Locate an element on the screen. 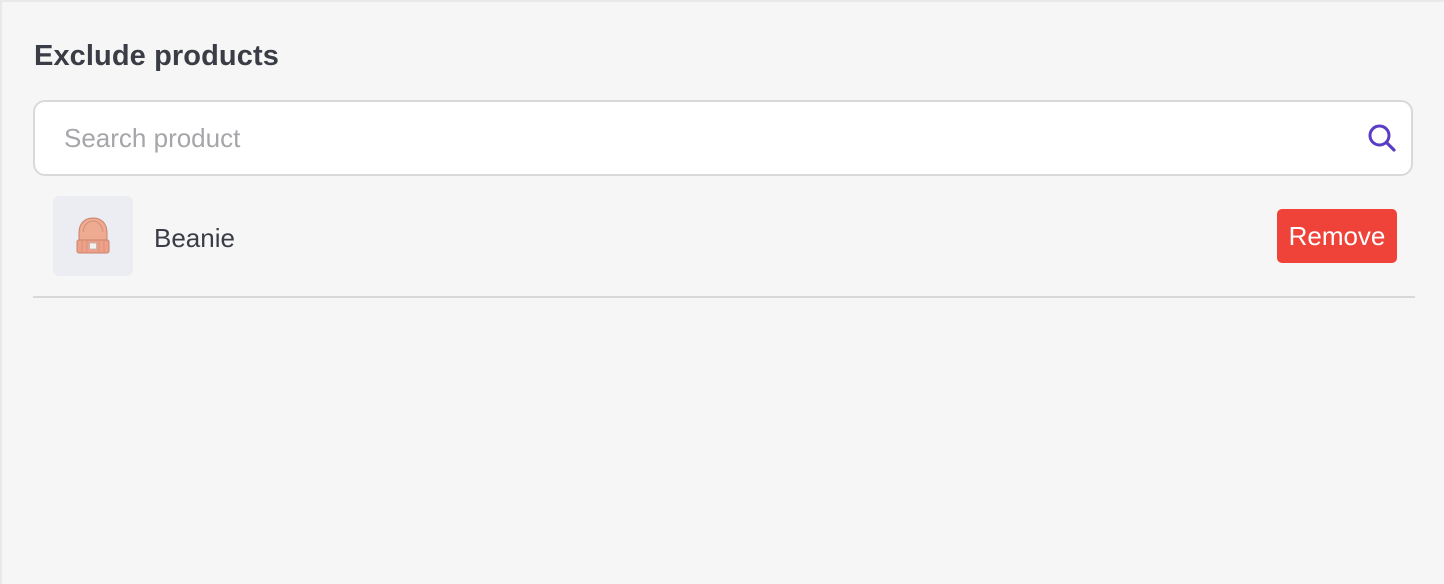 This screenshot has height=584, width=1444. search-icon is located at coordinates (1382, 138).